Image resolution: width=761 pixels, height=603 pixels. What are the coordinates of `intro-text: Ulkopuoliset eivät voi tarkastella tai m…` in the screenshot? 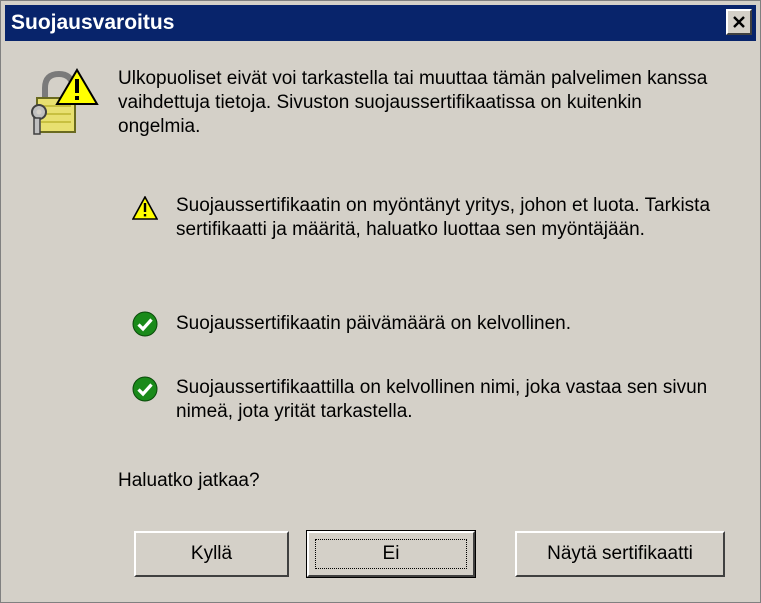 It's located at (413, 102).